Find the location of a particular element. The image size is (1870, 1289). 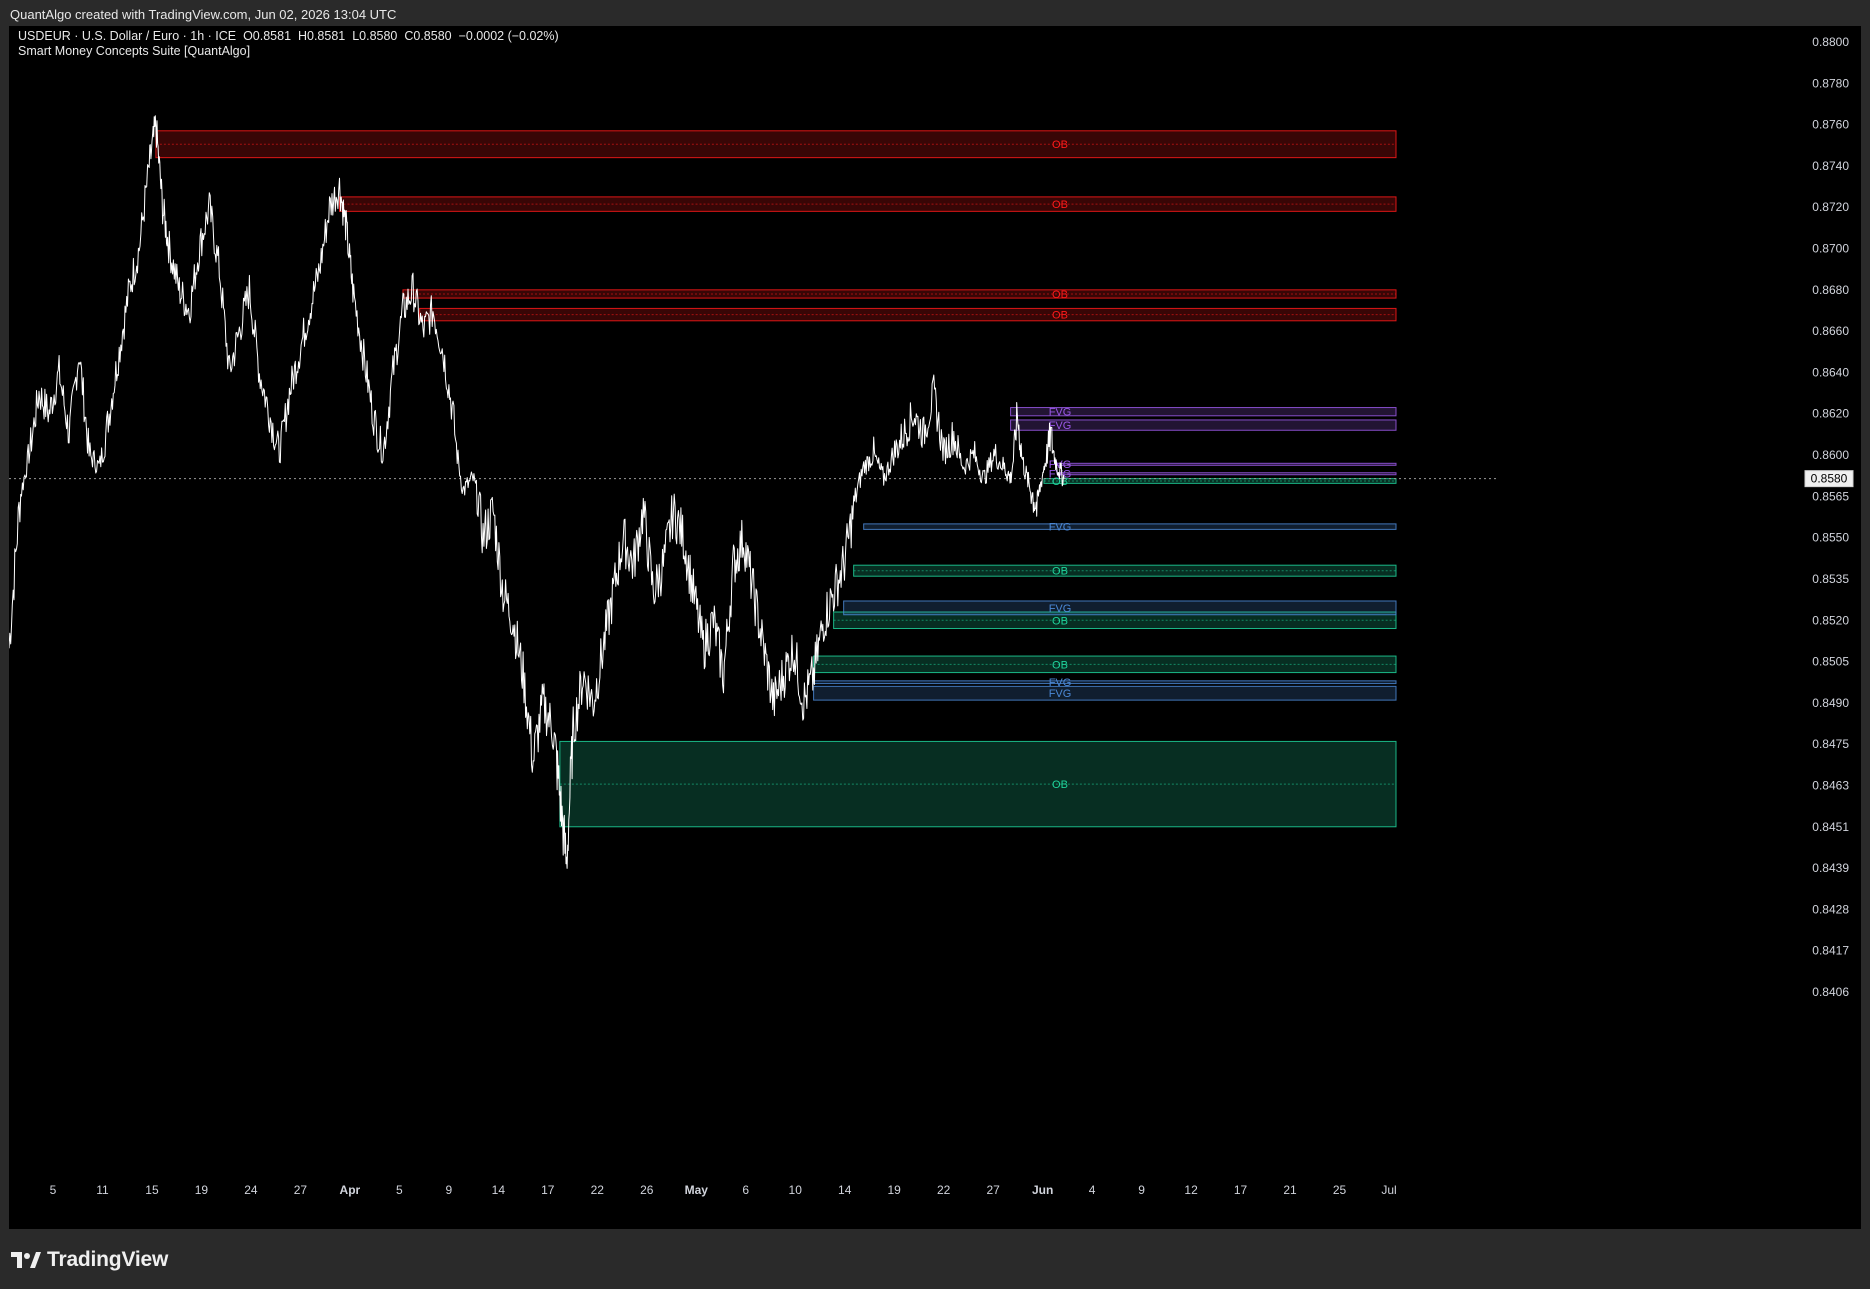

time-tick-label: 11 is located at coordinates (102, 1190).